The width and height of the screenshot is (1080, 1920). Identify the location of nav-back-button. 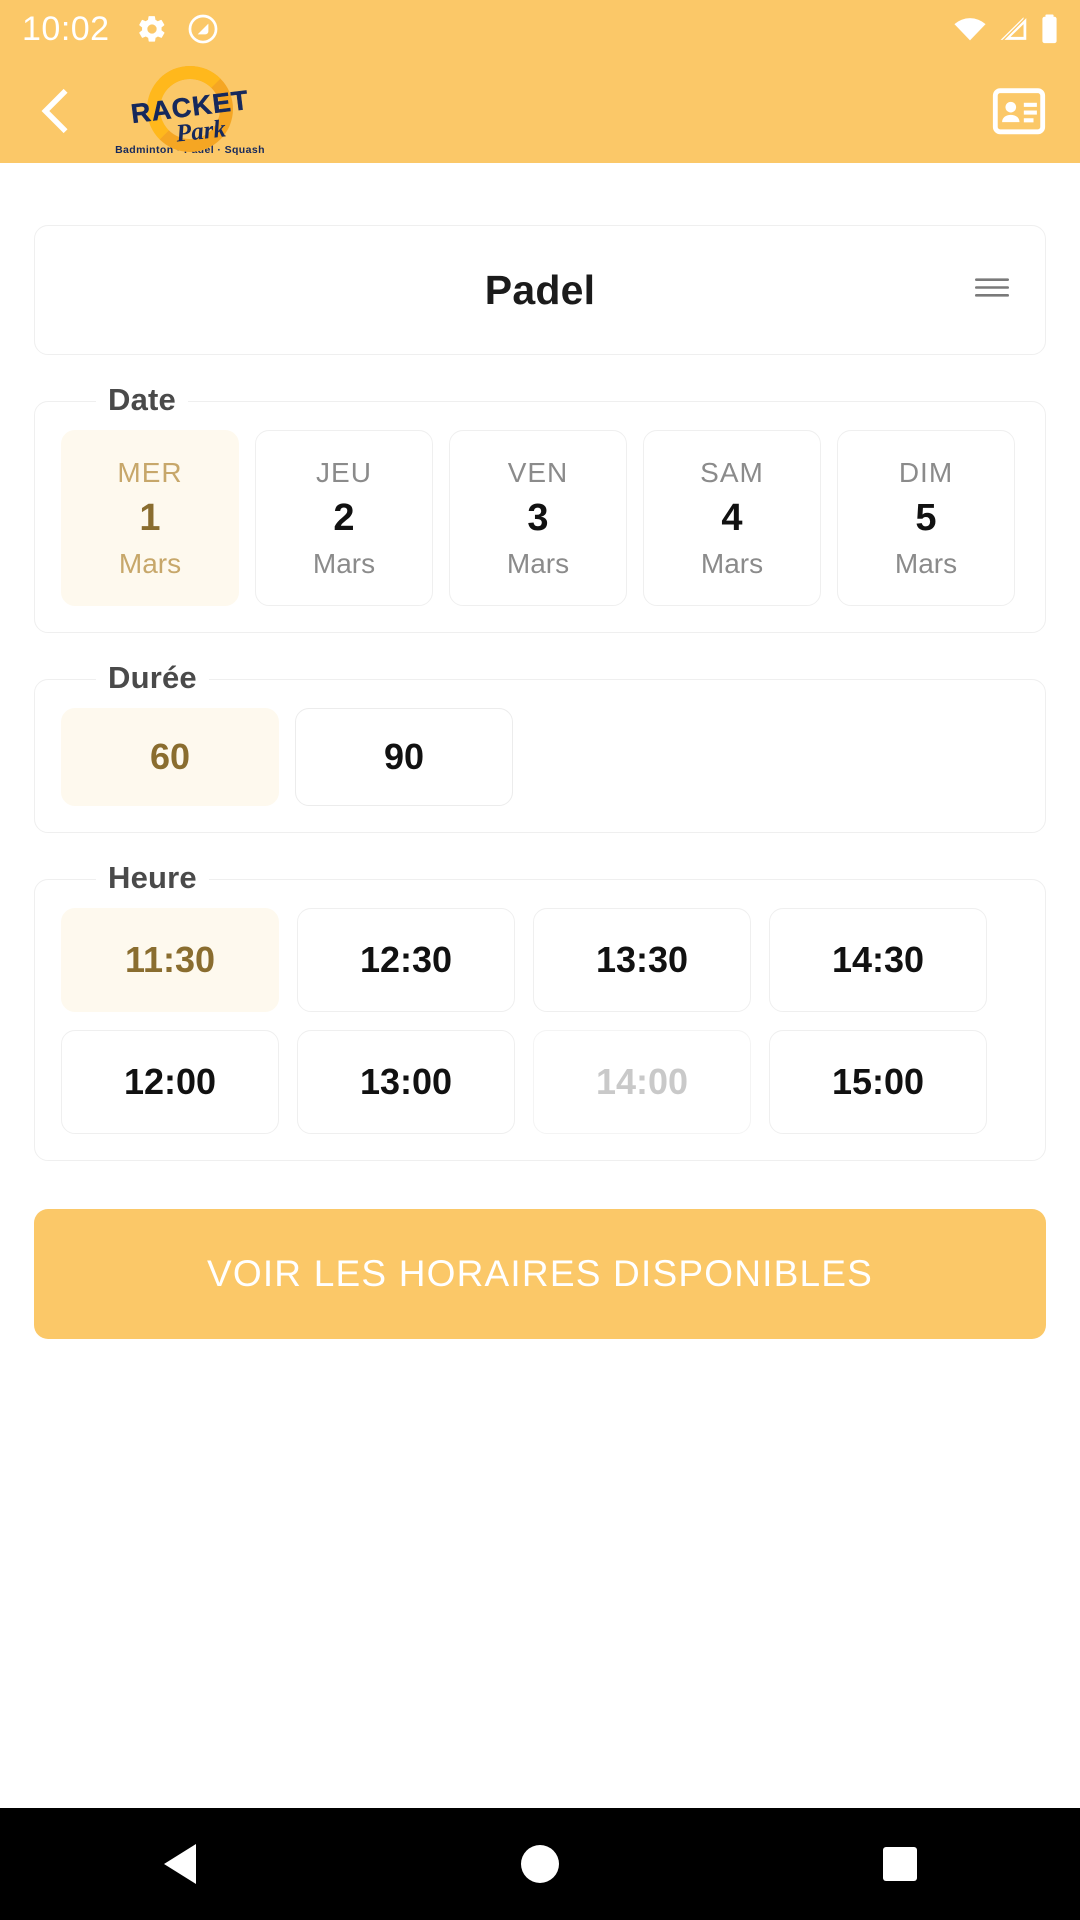
(180, 1864).